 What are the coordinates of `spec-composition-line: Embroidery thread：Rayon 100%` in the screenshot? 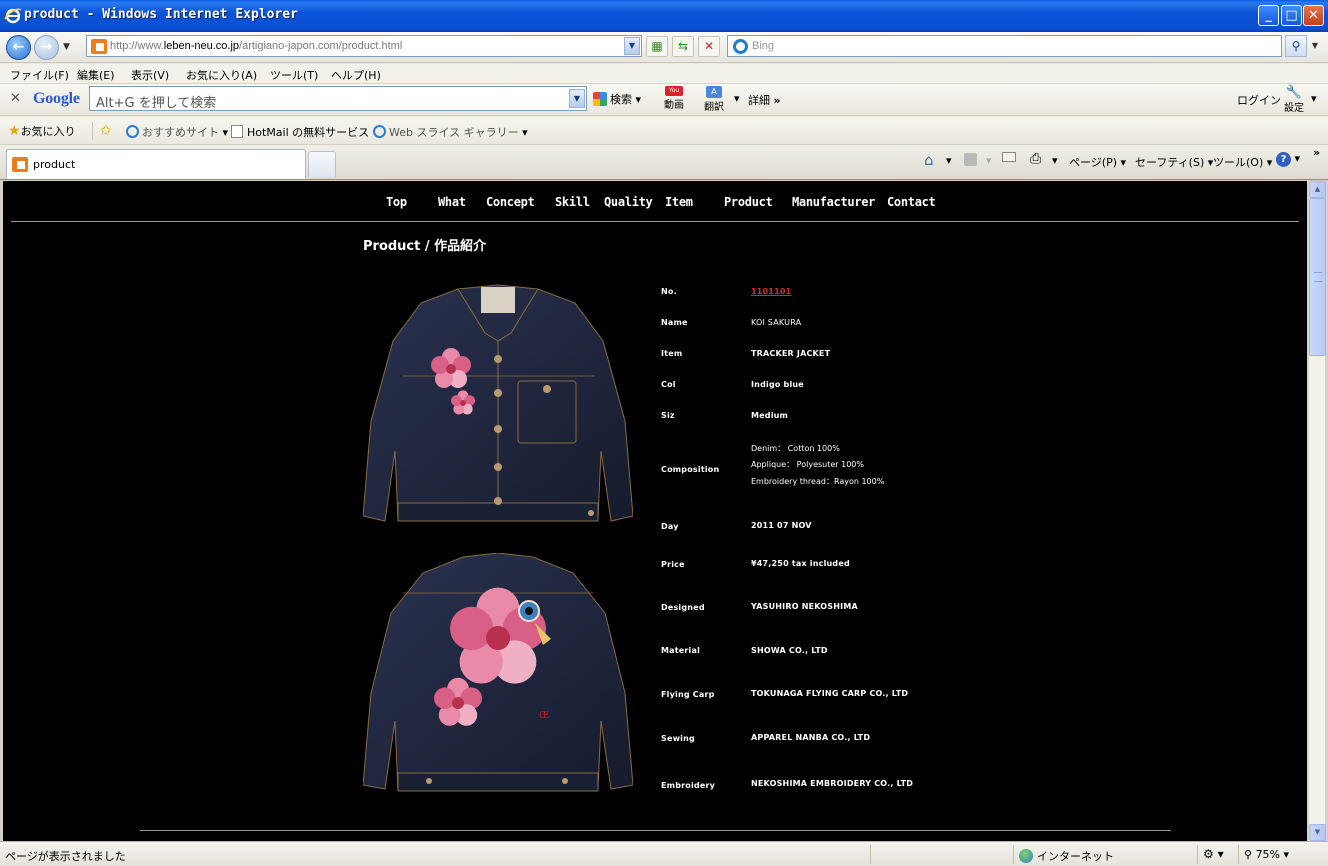 It's located at (818, 481).